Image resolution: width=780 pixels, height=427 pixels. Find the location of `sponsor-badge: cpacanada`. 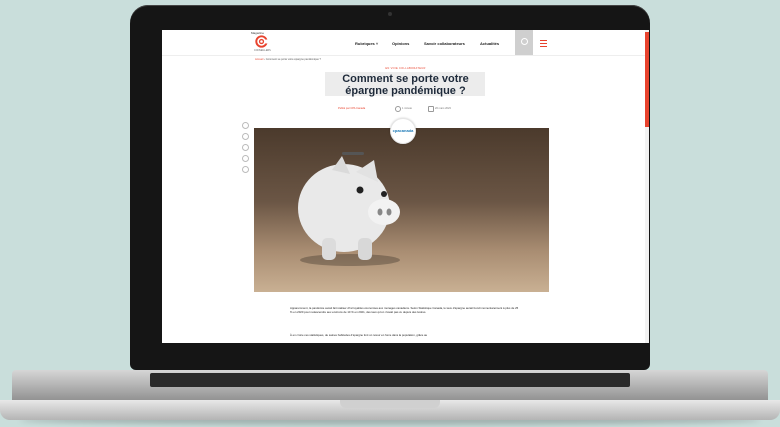

sponsor-badge: cpacanada is located at coordinates (403, 131).